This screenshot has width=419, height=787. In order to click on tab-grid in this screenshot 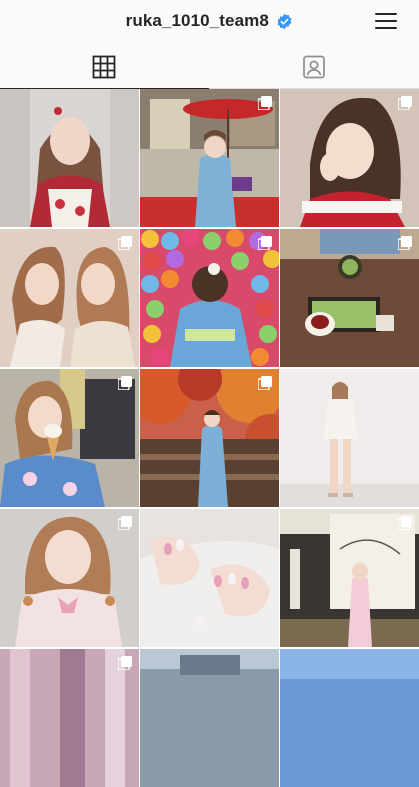, I will do `click(104, 67)`.